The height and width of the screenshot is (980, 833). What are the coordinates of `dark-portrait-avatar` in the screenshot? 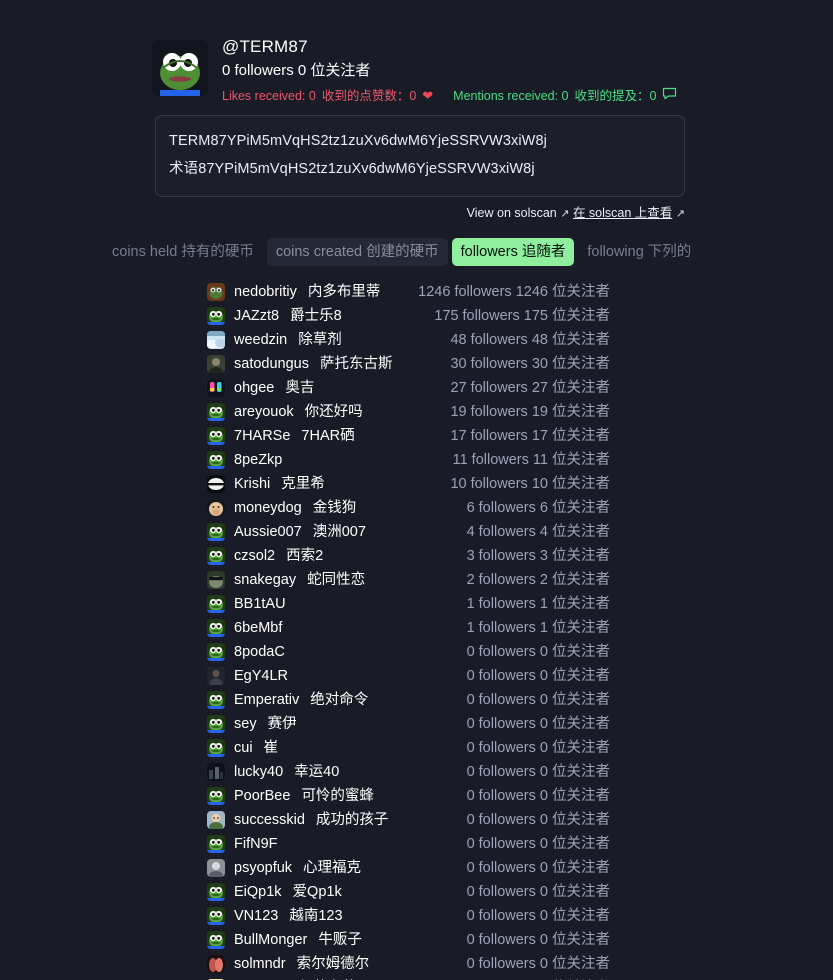 It's located at (216, 676).